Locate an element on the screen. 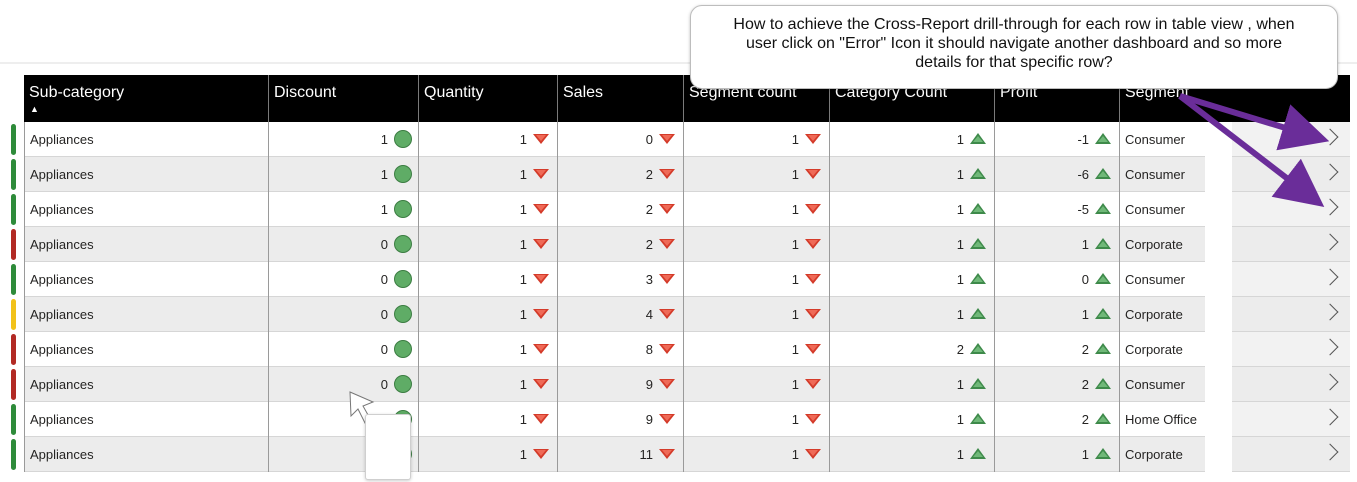 Image resolution: width=1357 pixels, height=482 pixels. column-header-discount: Discount is located at coordinates (343, 98).